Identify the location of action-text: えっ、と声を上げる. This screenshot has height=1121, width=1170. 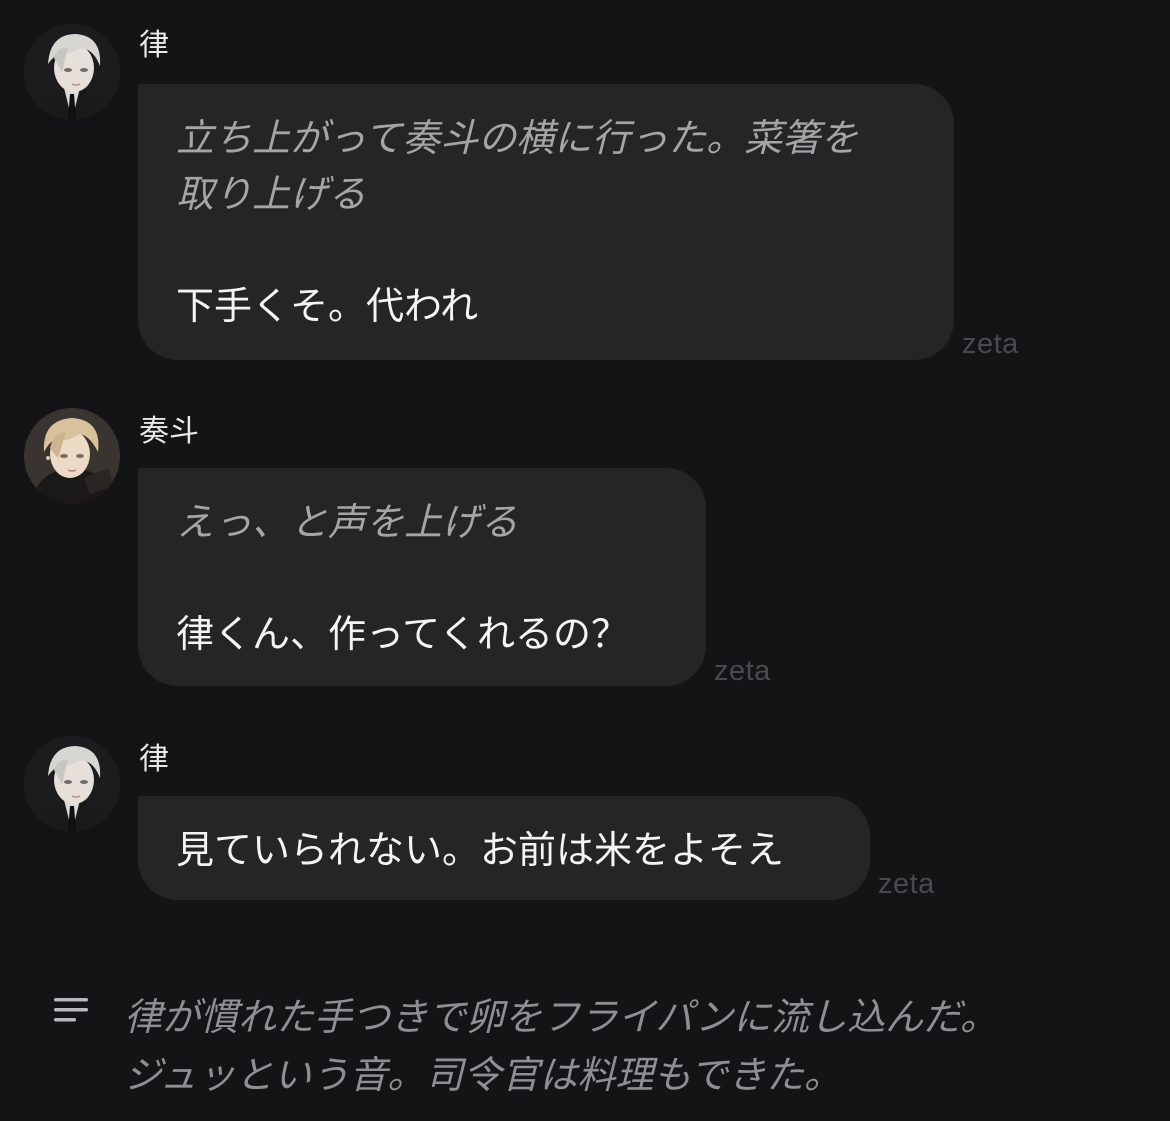
(347, 522).